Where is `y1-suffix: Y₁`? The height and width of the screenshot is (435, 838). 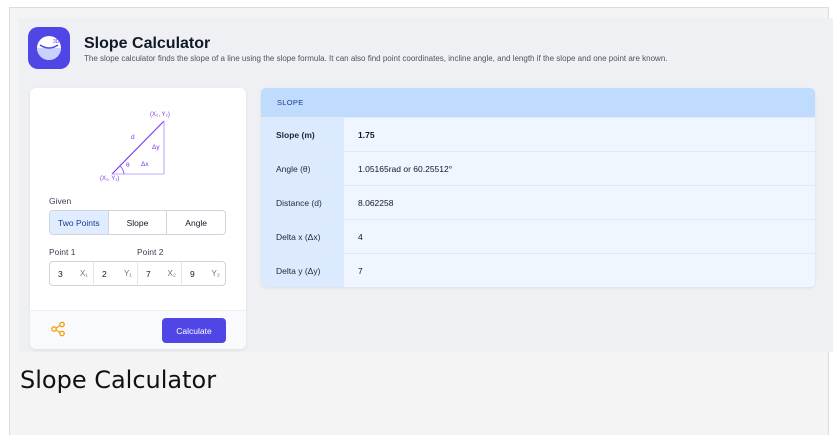 y1-suffix: Y₁ is located at coordinates (127, 273).